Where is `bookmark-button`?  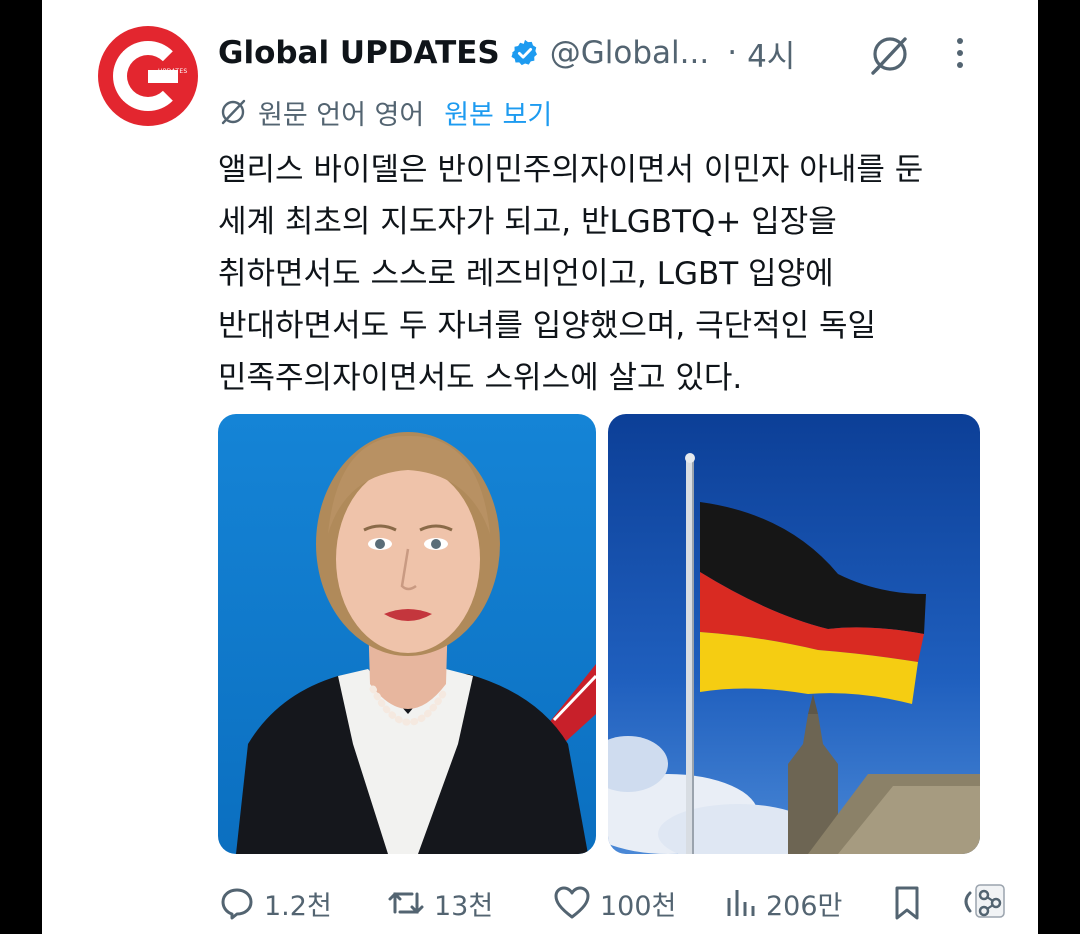 bookmark-button is located at coordinates (907, 903).